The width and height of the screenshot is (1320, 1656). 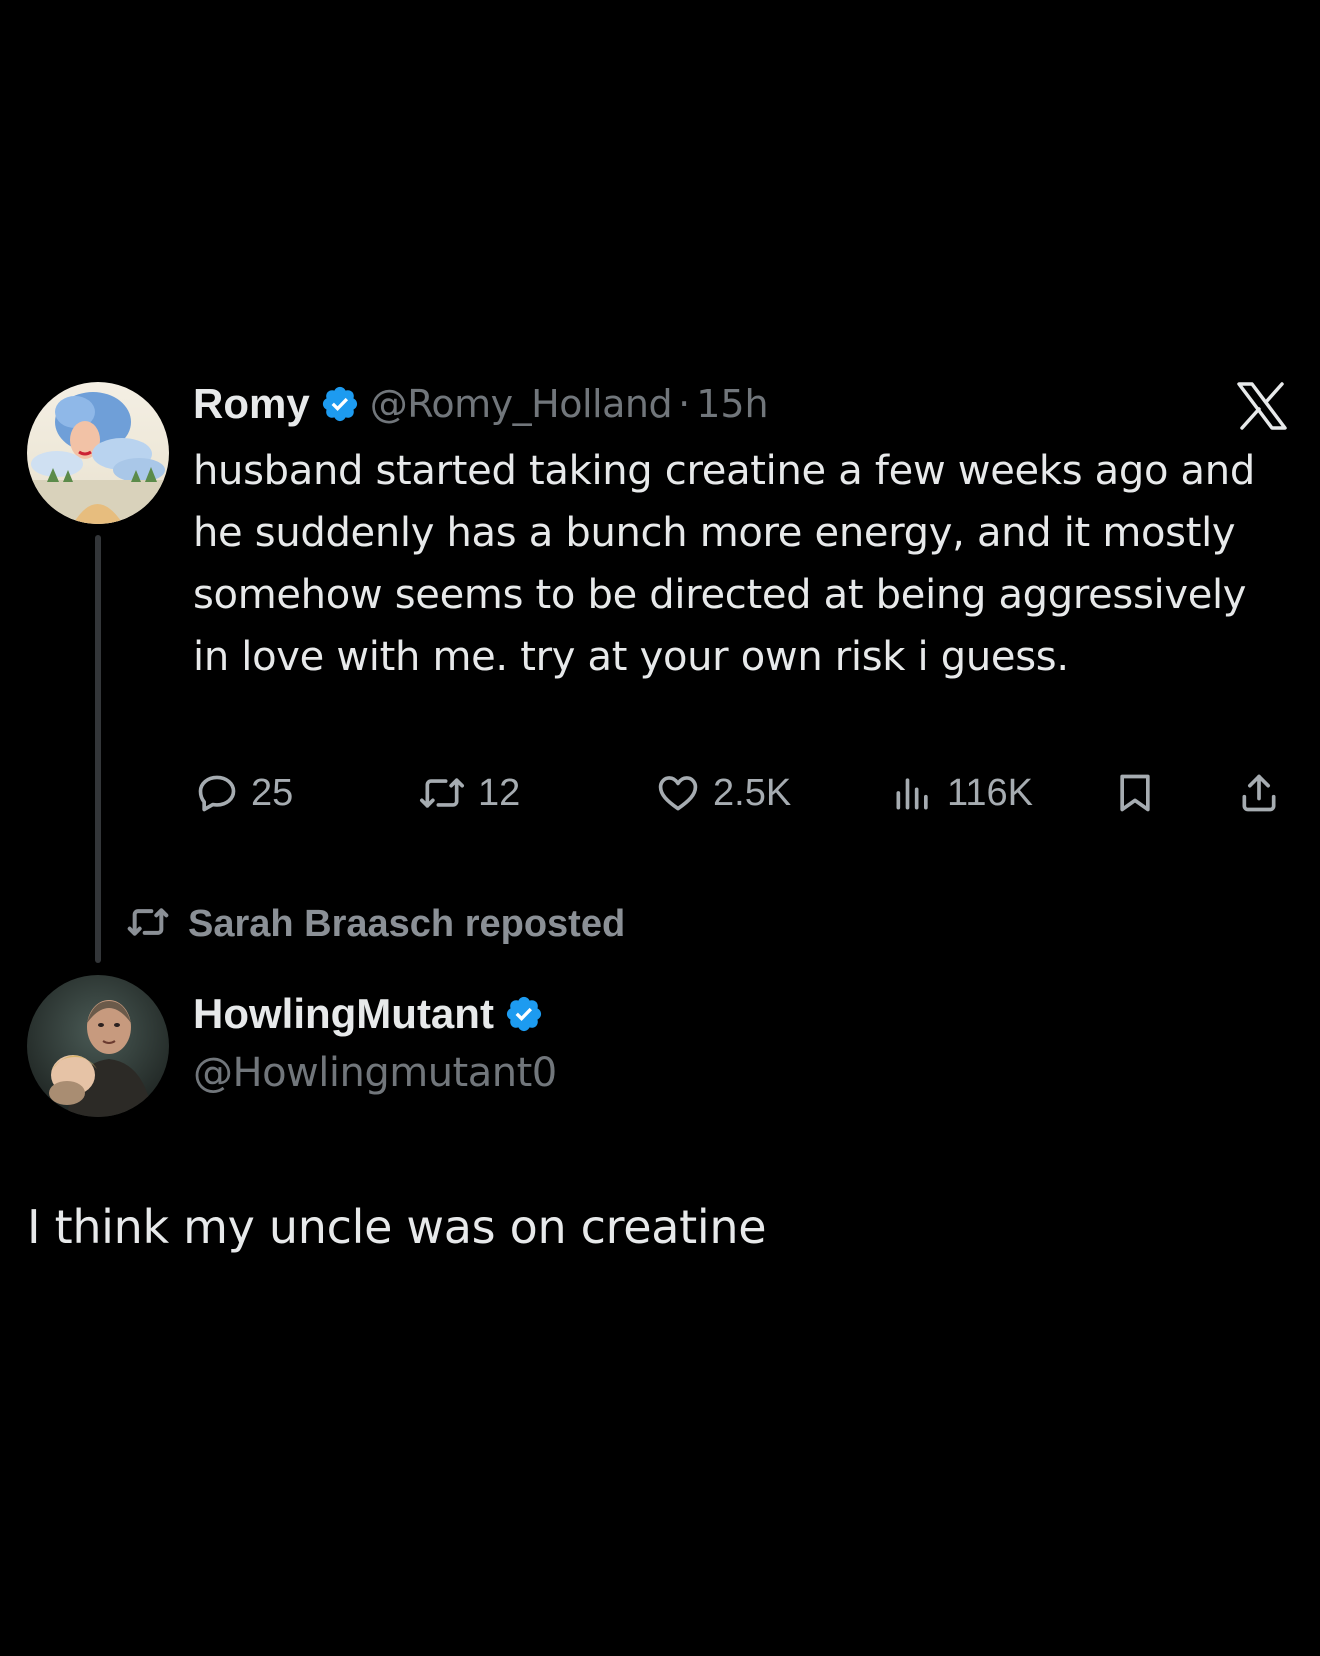 I want to click on tweet-header: Romy @Romy_Holland · 15h, so click(x=481, y=404).